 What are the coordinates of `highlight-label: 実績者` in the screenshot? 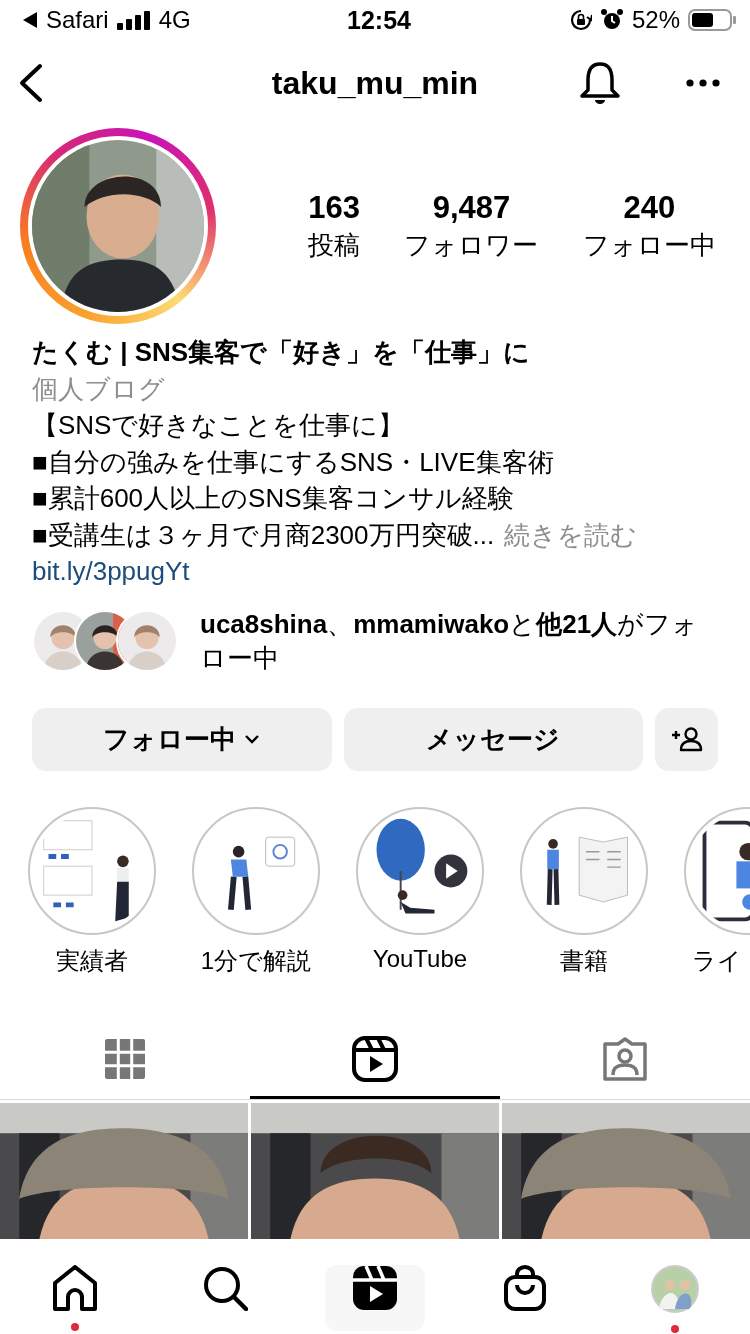 It's located at (92, 960).